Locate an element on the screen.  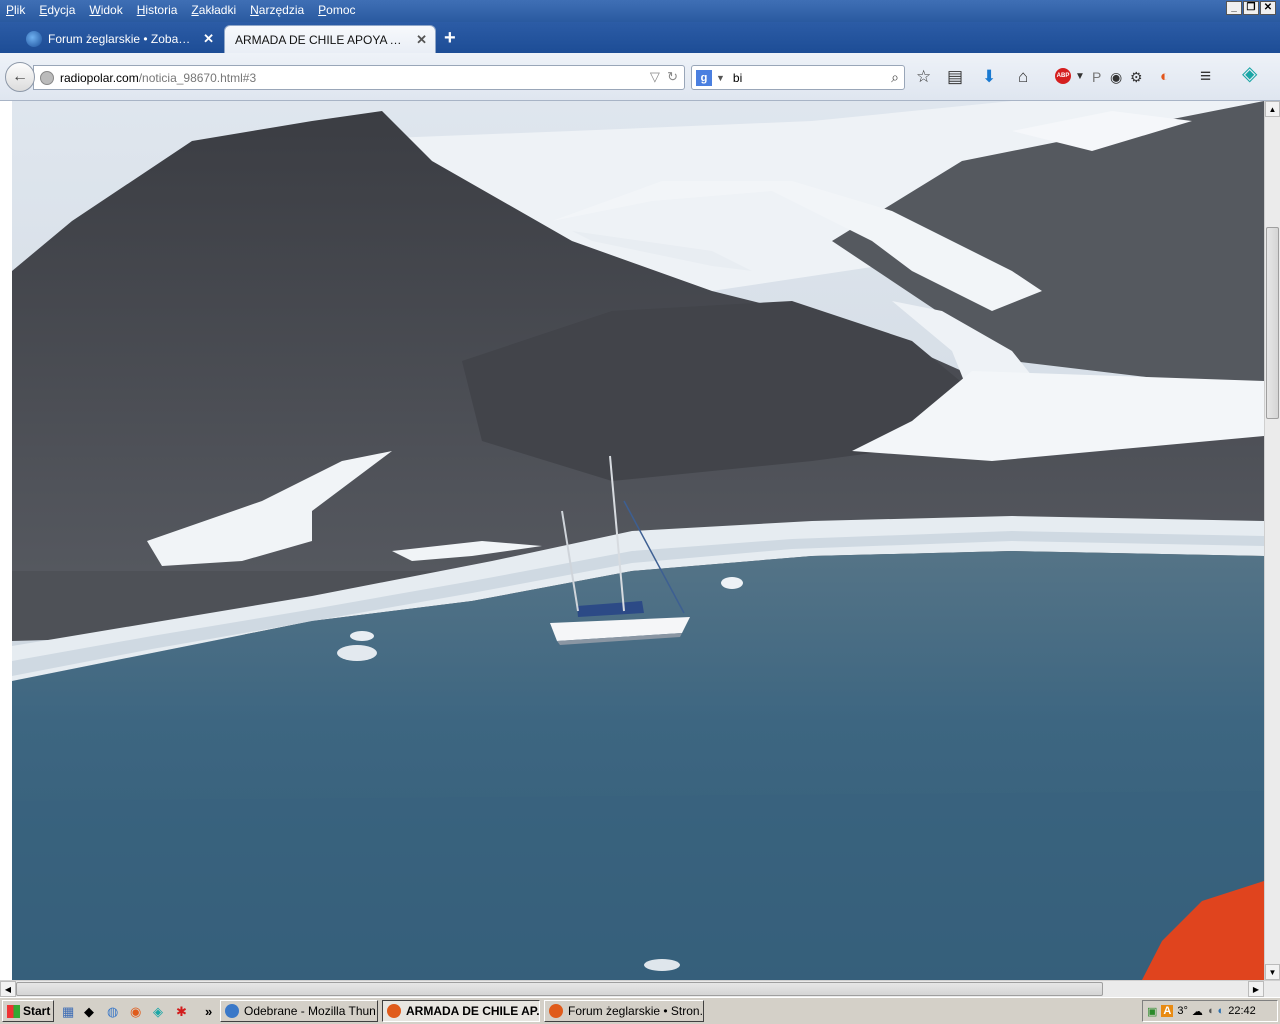
menu-narzedzia: Narzędzia is located at coordinates (277, 10).